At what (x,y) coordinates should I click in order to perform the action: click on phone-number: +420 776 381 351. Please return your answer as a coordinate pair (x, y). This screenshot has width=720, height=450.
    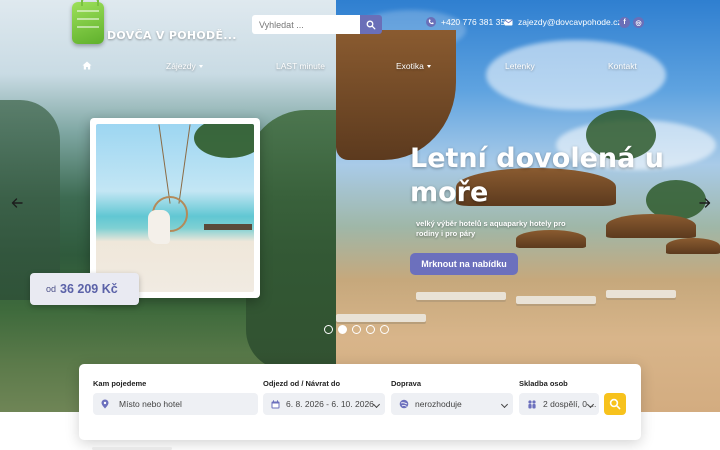
    Looking at the image, I should click on (475, 22).